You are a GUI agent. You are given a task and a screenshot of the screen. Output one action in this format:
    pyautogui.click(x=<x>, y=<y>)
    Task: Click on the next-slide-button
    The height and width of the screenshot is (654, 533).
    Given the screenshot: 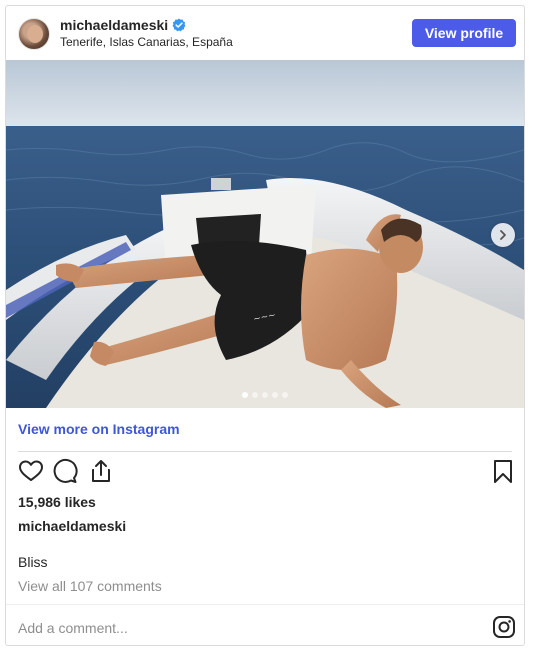 What is the action you would take?
    pyautogui.click(x=503, y=235)
    